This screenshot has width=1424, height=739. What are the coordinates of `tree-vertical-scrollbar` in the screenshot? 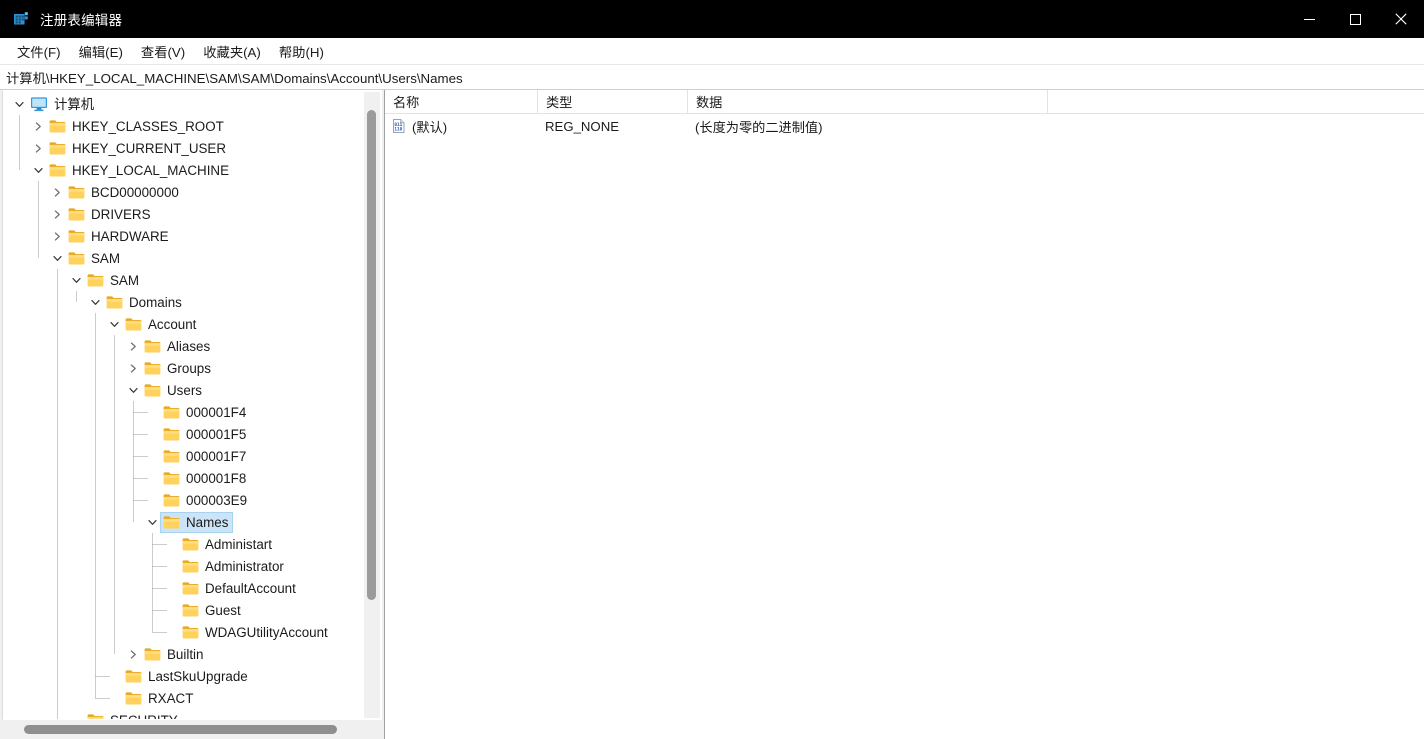 It's located at (372, 405).